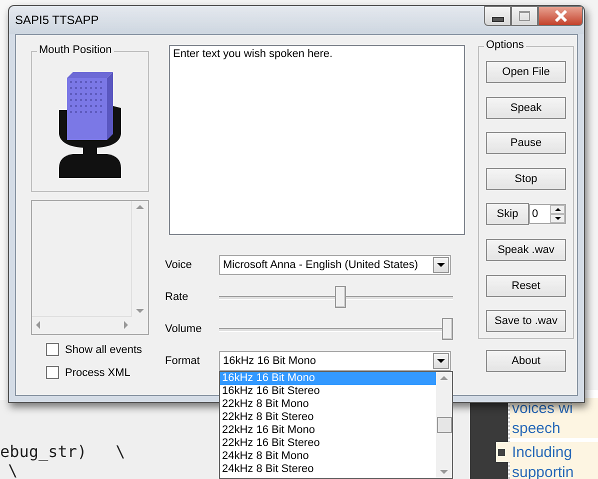 This screenshot has height=479, width=598. I want to click on voice-dropdown: Microsoft Anna - English (United States), so click(335, 265).